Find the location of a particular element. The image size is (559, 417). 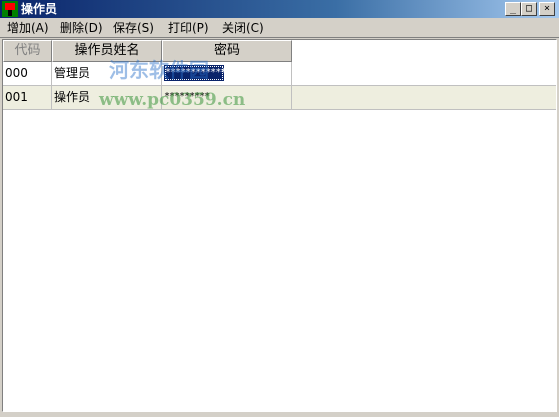

menu-save: 保存(S) is located at coordinates (133, 28).